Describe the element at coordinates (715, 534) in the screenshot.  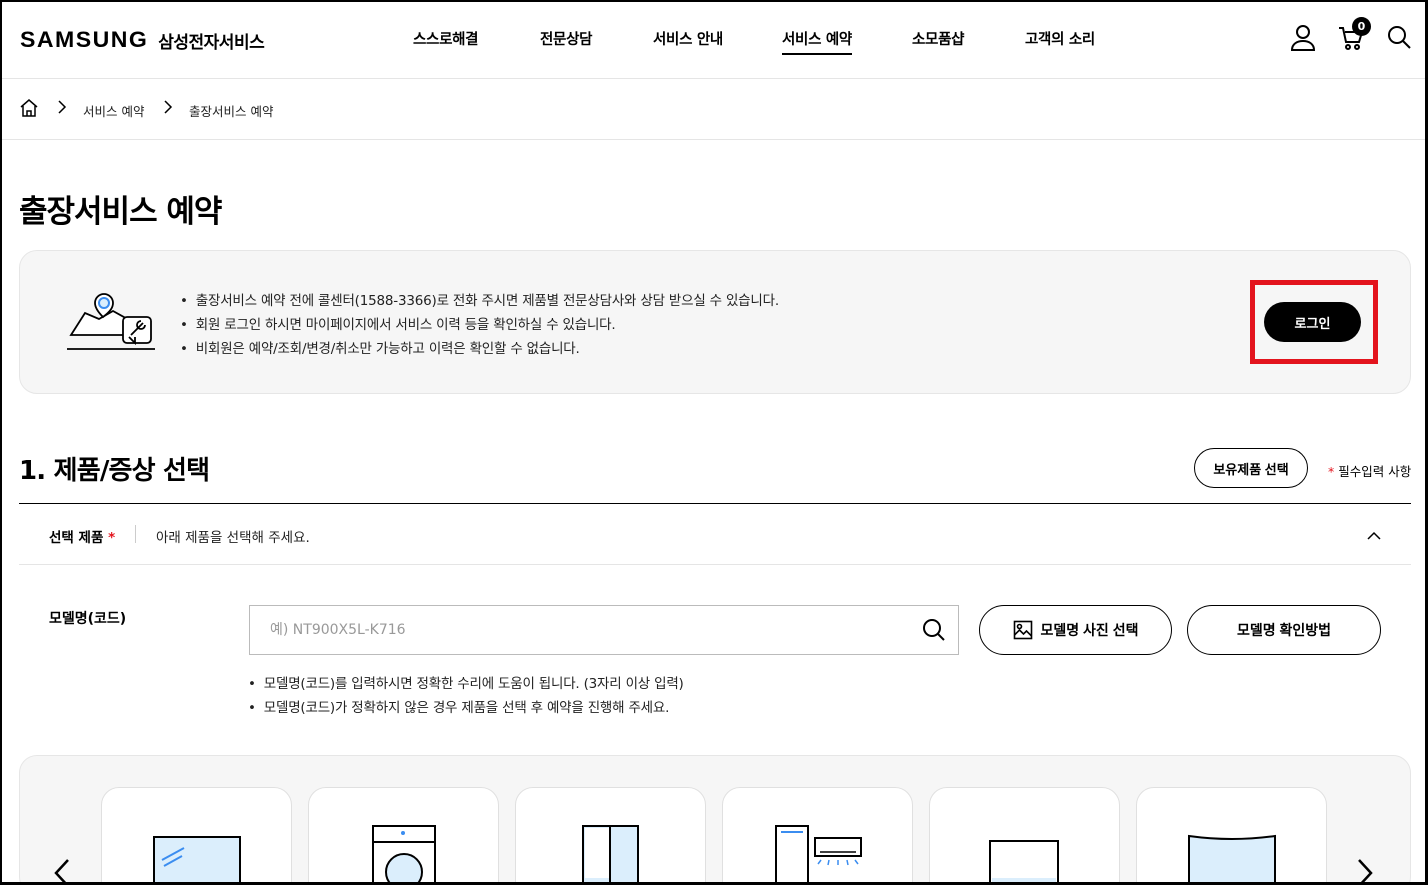
I see `selected-product-row: 선택 제품 * 아래 제품을 선택해 주세요.` at that location.